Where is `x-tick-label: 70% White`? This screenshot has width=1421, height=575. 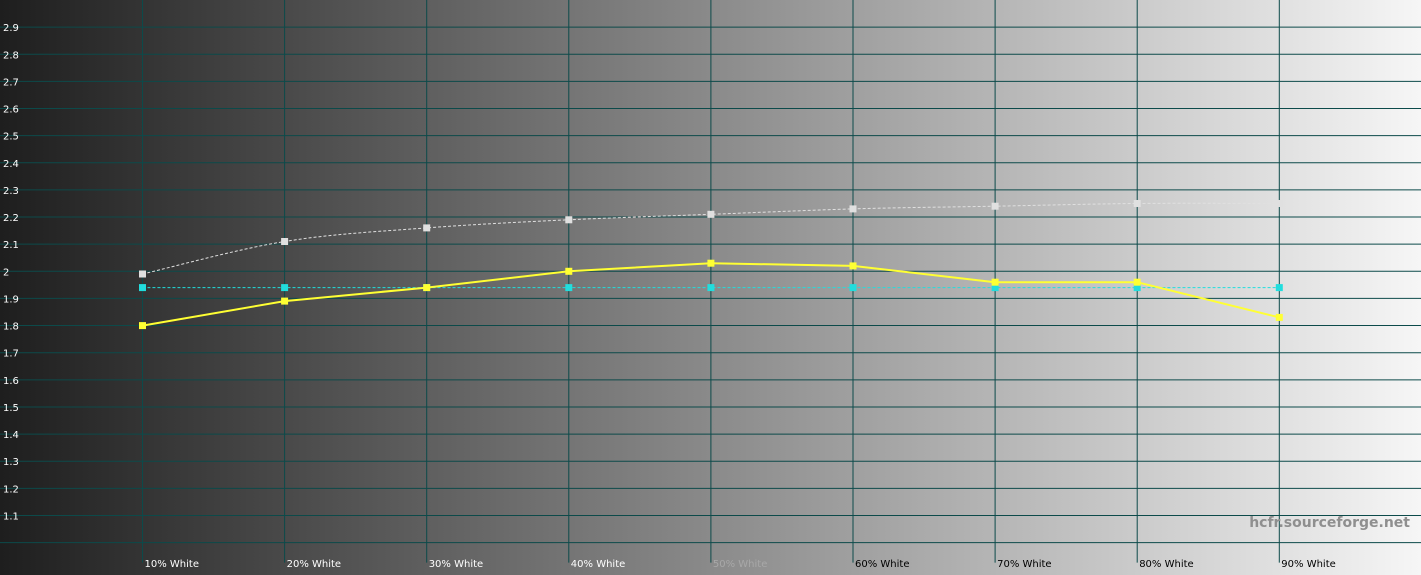
x-tick-label: 70% White is located at coordinates (1024, 564).